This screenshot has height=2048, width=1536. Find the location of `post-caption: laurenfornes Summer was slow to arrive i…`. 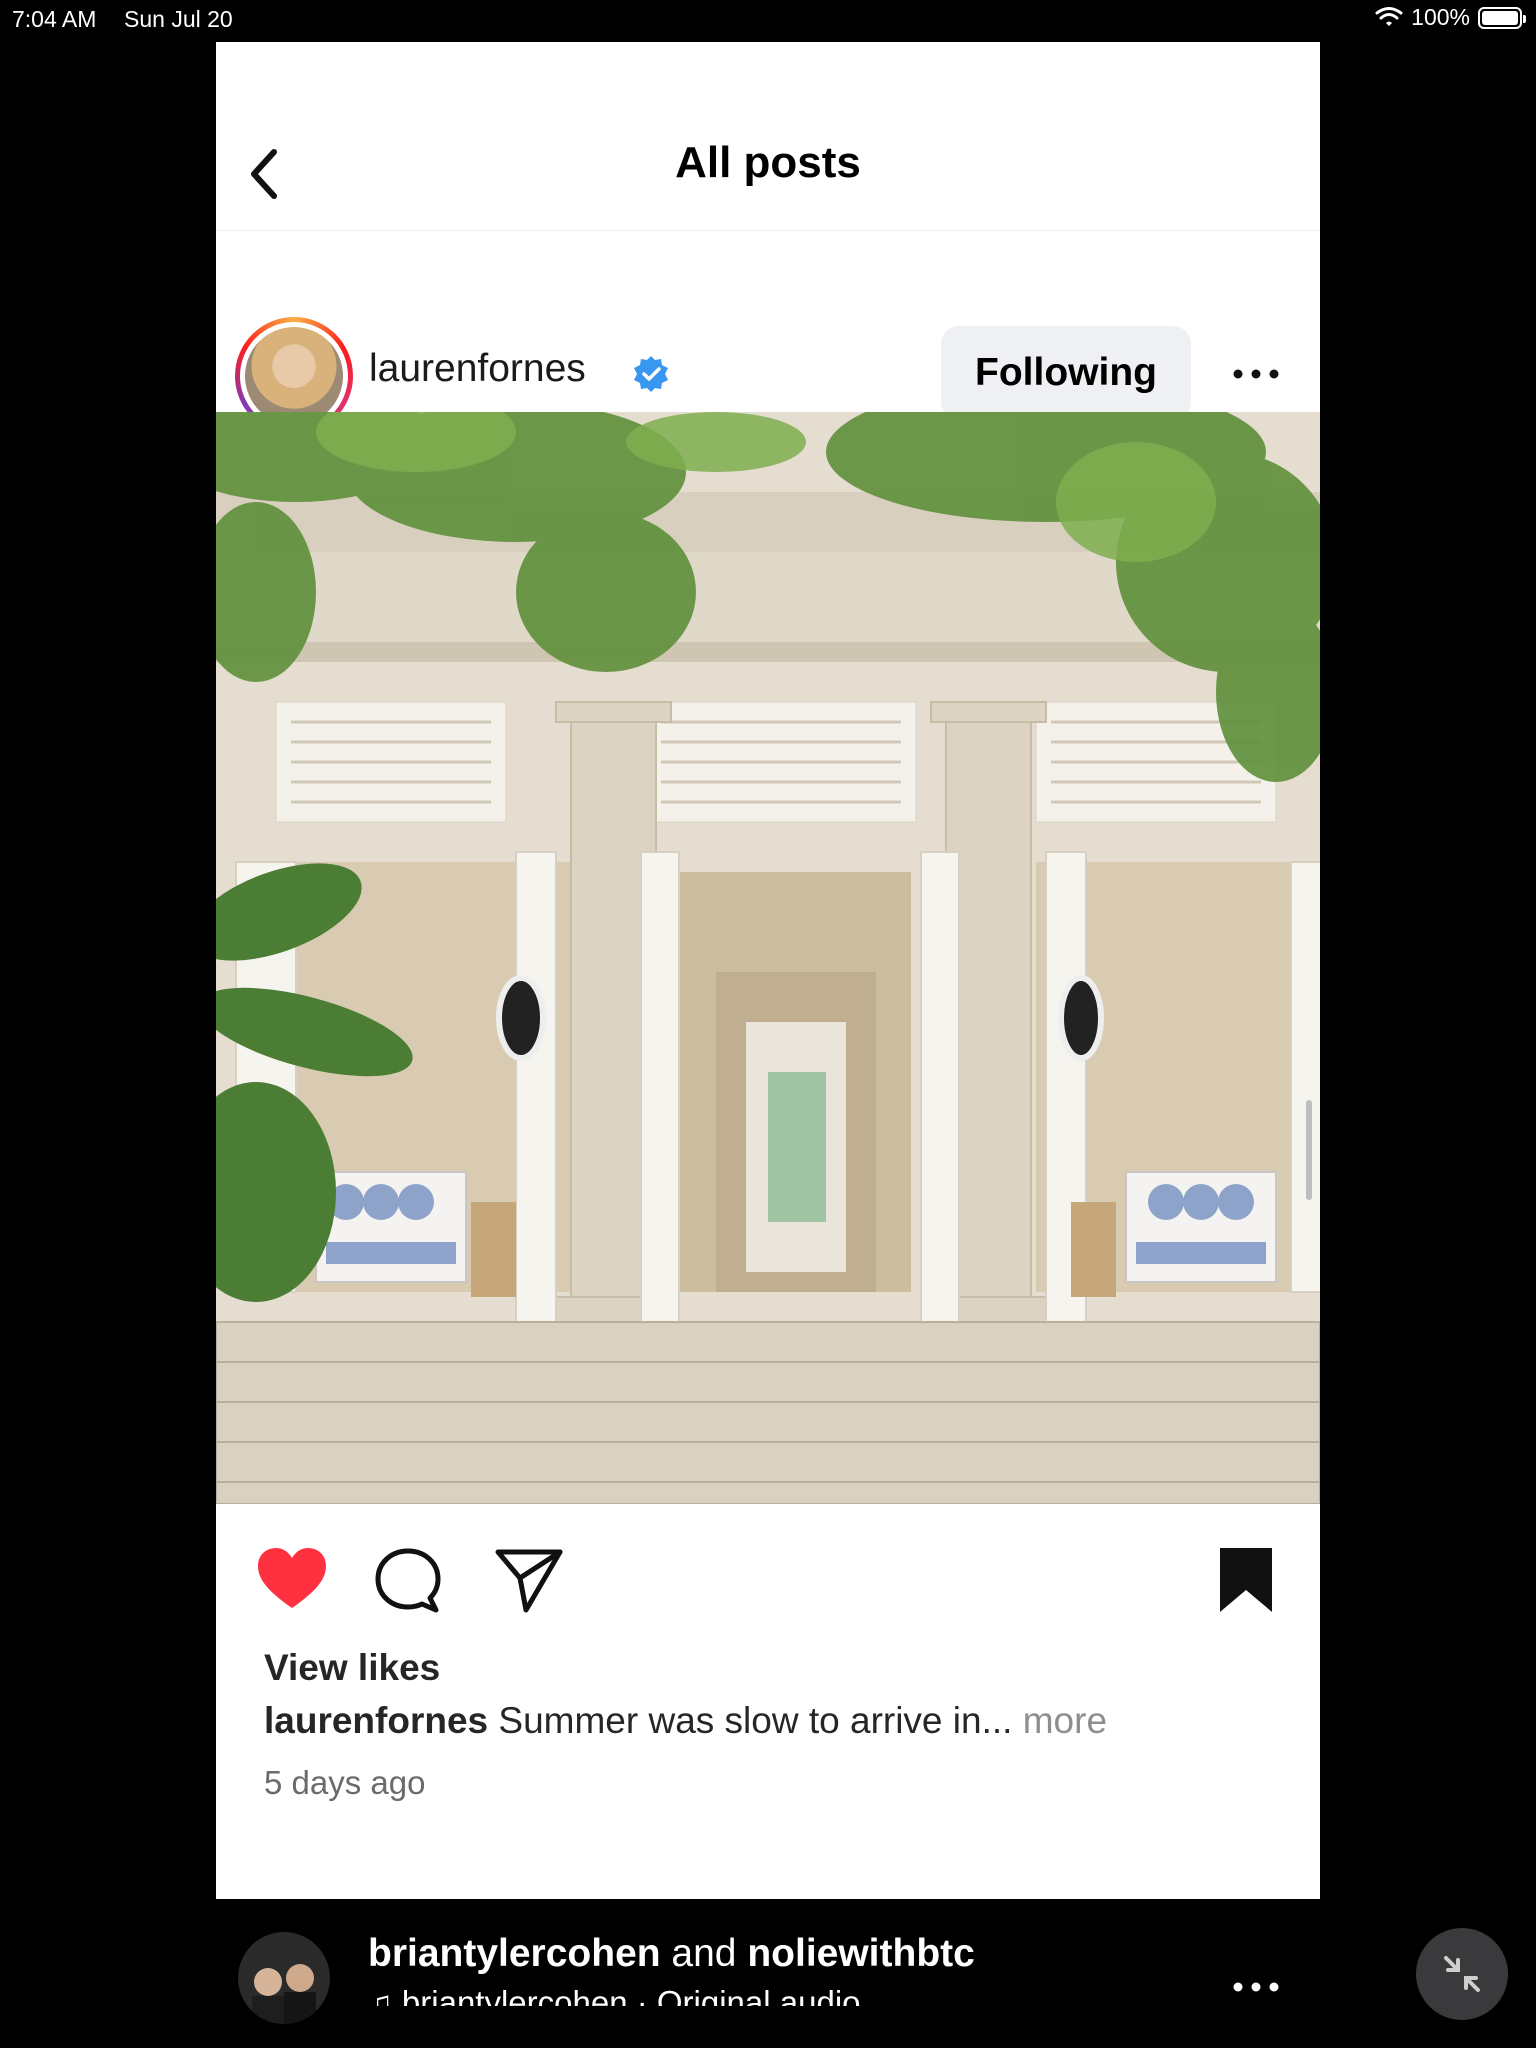

post-caption: laurenfornes Summer was slow to arrive i… is located at coordinates (685, 1721).